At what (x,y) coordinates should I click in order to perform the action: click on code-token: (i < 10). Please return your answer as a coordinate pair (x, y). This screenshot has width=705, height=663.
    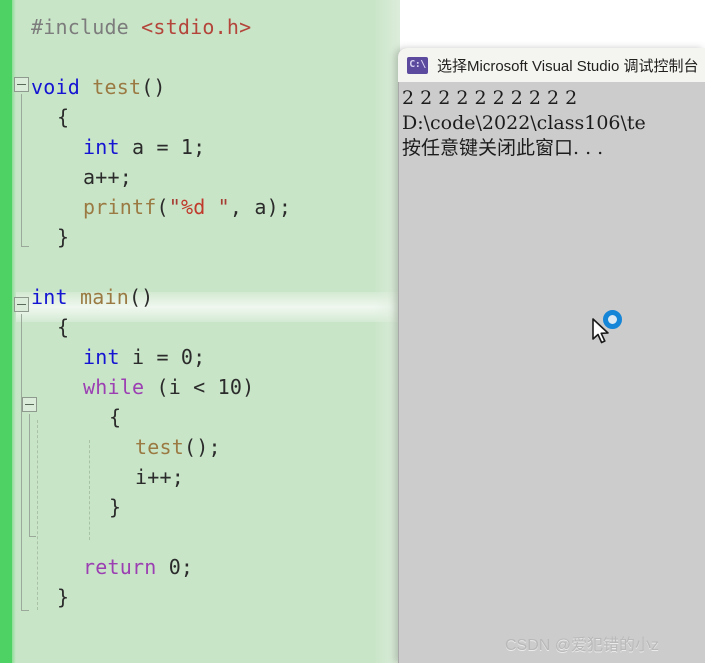
    Looking at the image, I should click on (205, 387).